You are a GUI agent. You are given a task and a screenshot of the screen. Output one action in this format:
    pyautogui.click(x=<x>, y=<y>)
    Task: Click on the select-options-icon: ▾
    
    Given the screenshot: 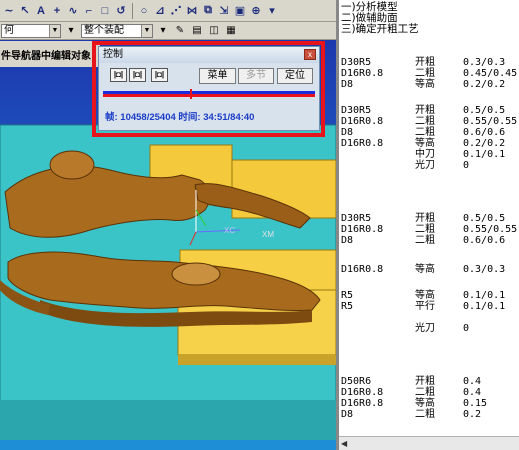 What is the action you would take?
    pyautogui.click(x=163, y=31)
    